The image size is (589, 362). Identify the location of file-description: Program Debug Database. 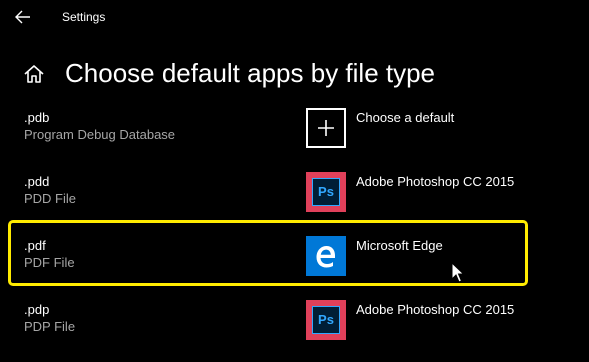
(100, 134).